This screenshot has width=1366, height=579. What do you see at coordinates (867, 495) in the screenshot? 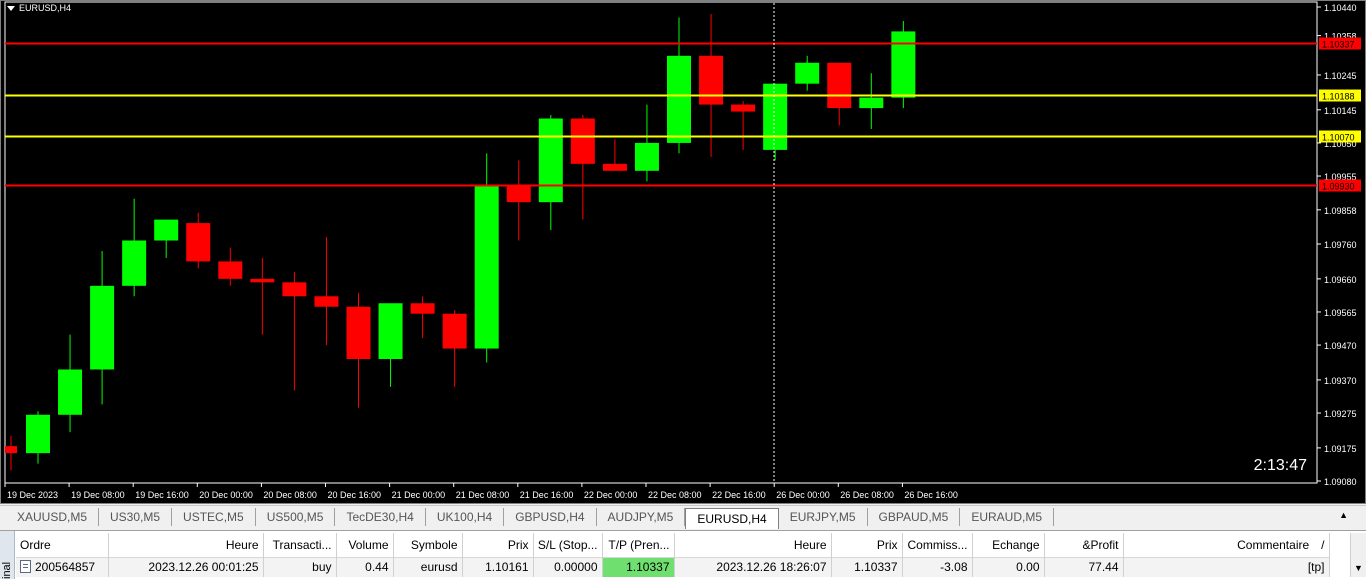
I see `x-tick-label: 26 Dec 08:00` at bounding box center [867, 495].